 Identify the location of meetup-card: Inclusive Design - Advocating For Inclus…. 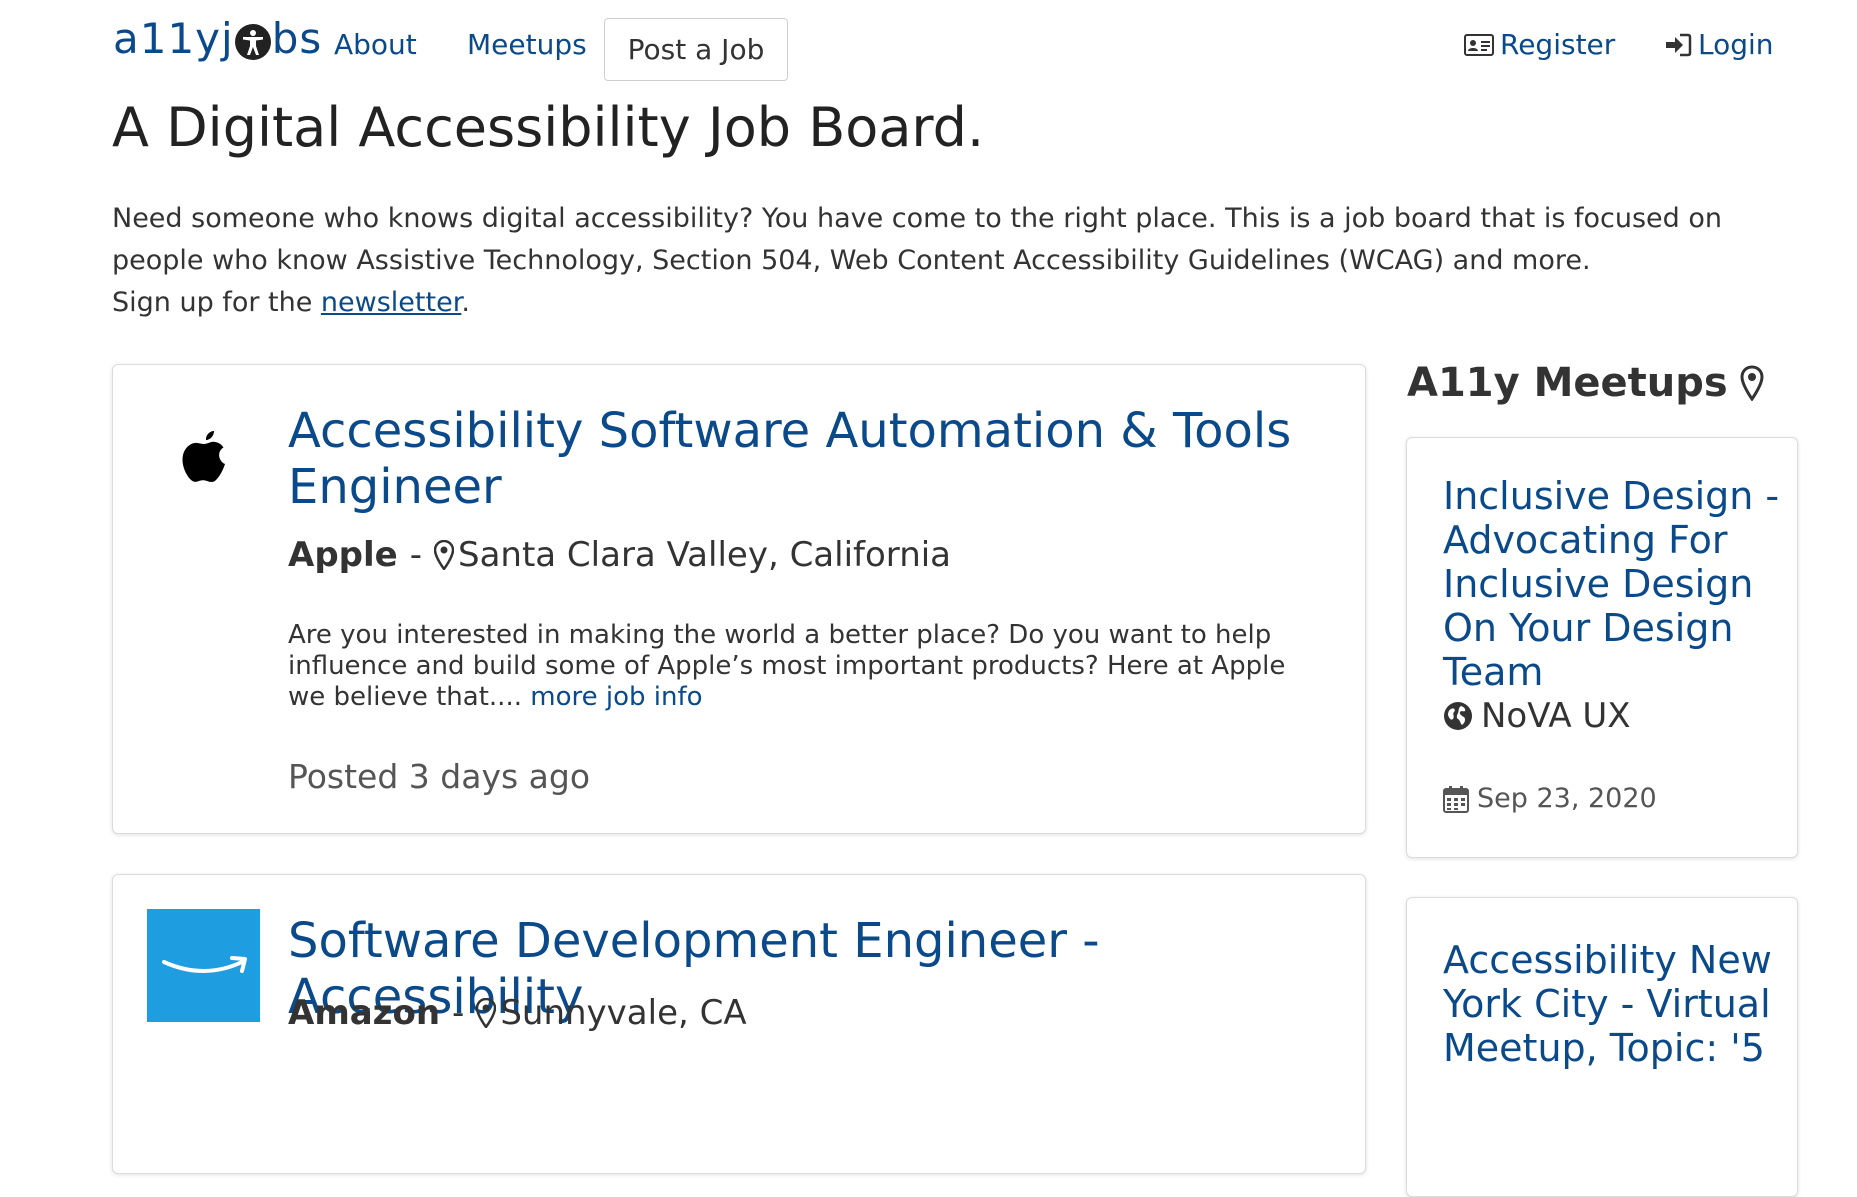
(1602, 647).